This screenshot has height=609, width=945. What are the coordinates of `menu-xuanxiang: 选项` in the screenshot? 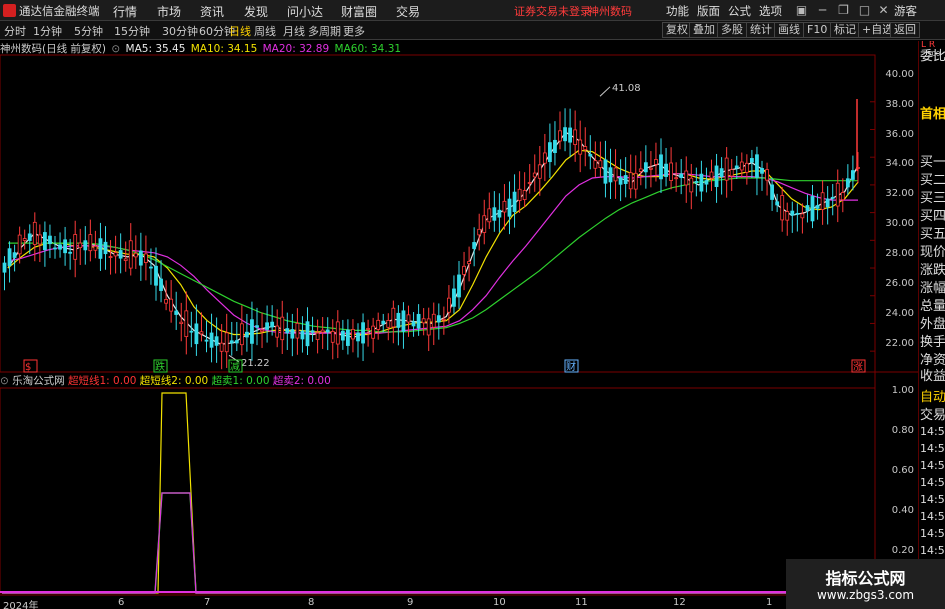 It's located at (770, 11).